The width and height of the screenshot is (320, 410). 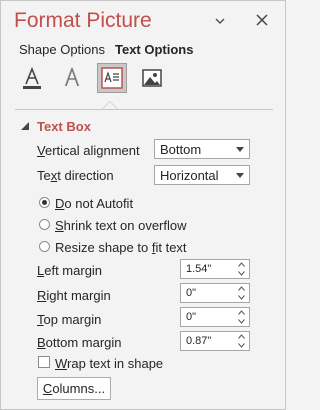 What do you see at coordinates (181, 149) in the screenshot?
I see `vertical-alignment-value: Bottom` at bounding box center [181, 149].